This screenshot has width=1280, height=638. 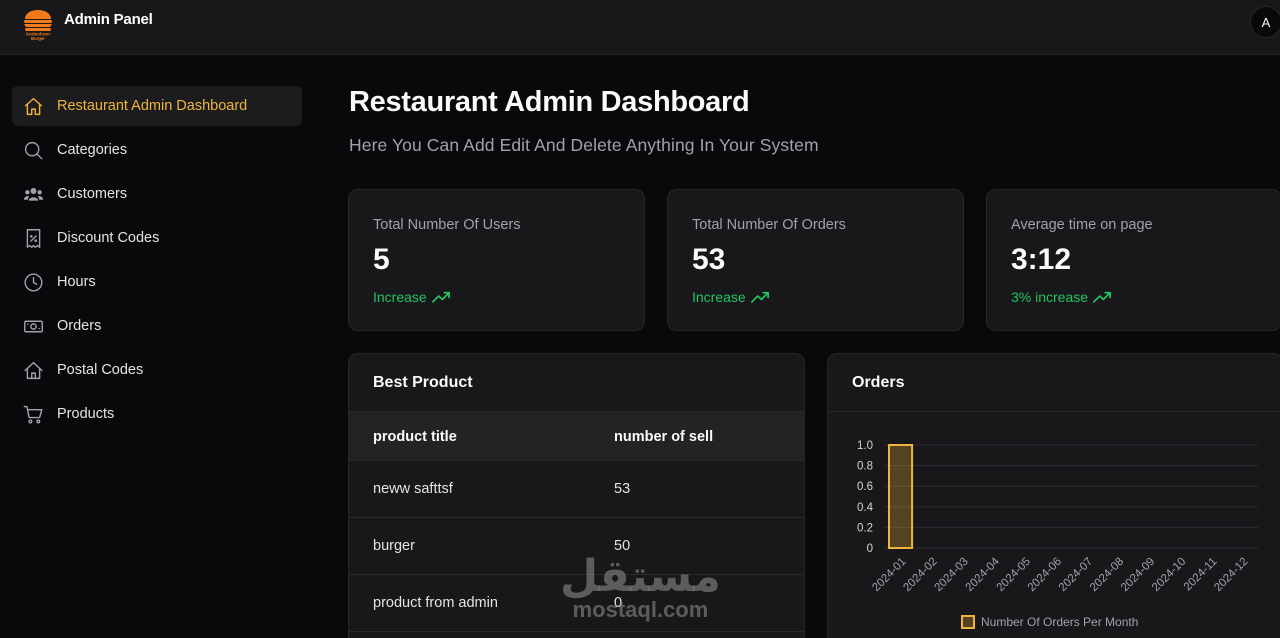 I want to click on stat-card-orders: Total Number Of Orders 53 Increase, so click(x=815, y=260).